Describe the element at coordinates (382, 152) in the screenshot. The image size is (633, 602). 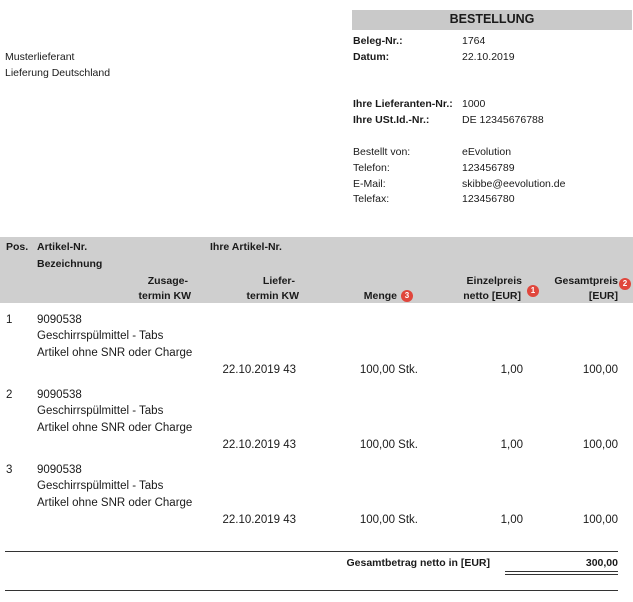
I see `bestellt-label: Bestellt von:` at that location.